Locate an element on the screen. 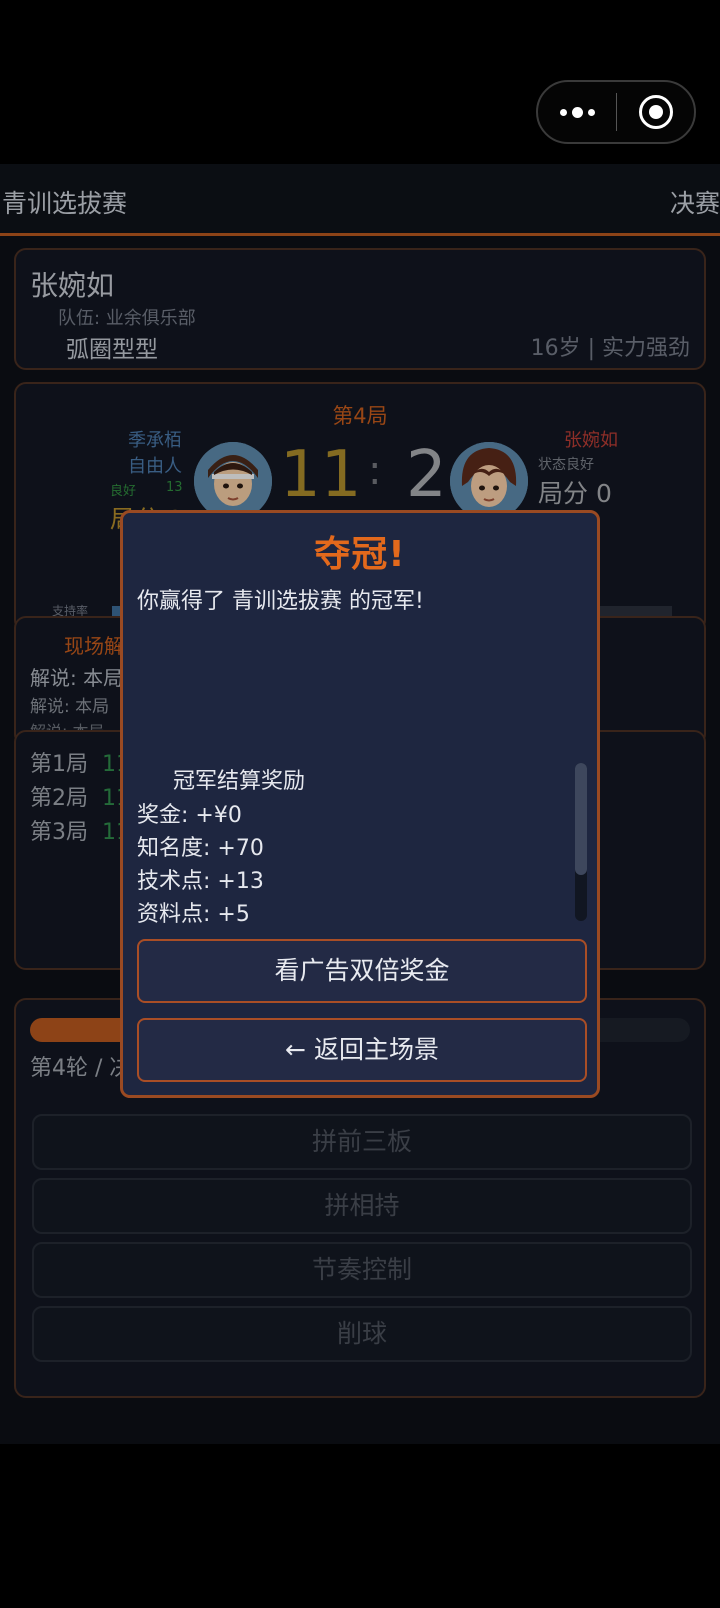 Image resolution: width=720 pixels, height=1608 pixels. mini-program-capsule is located at coordinates (616, 112).